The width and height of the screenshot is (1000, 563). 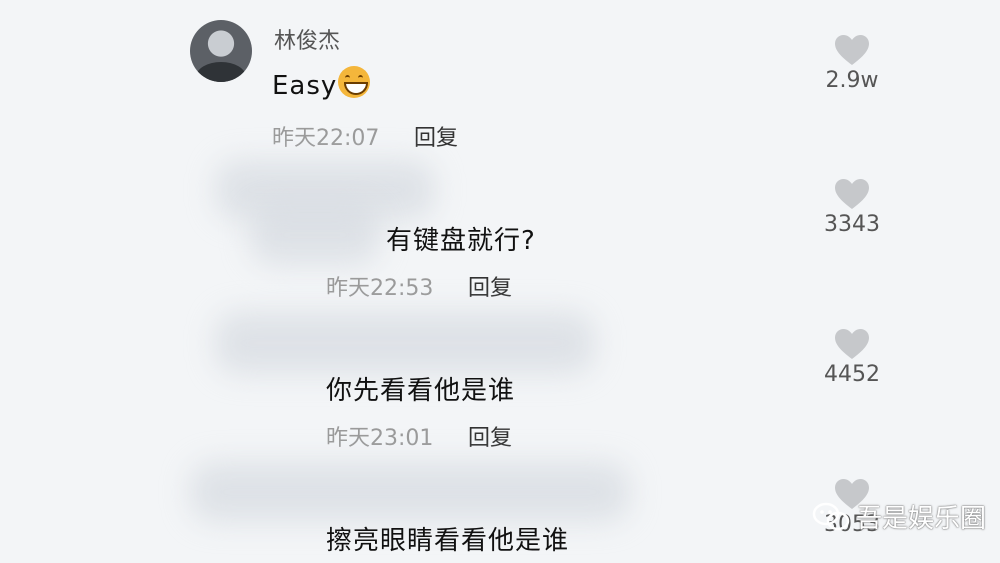 What do you see at coordinates (448, 541) in the screenshot?
I see `comment-text: 擦亮眼睛看看他是谁` at bounding box center [448, 541].